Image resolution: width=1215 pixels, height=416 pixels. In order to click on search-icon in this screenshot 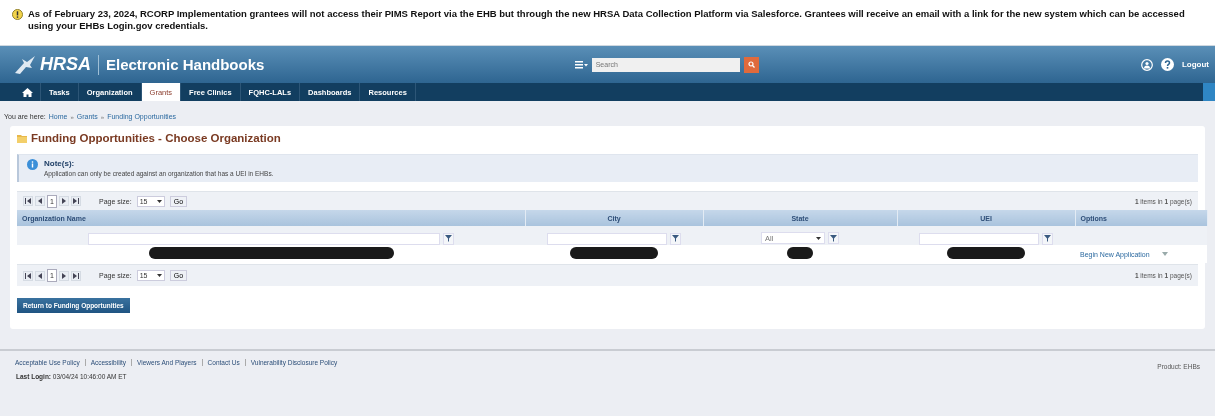, I will do `click(751, 64)`.